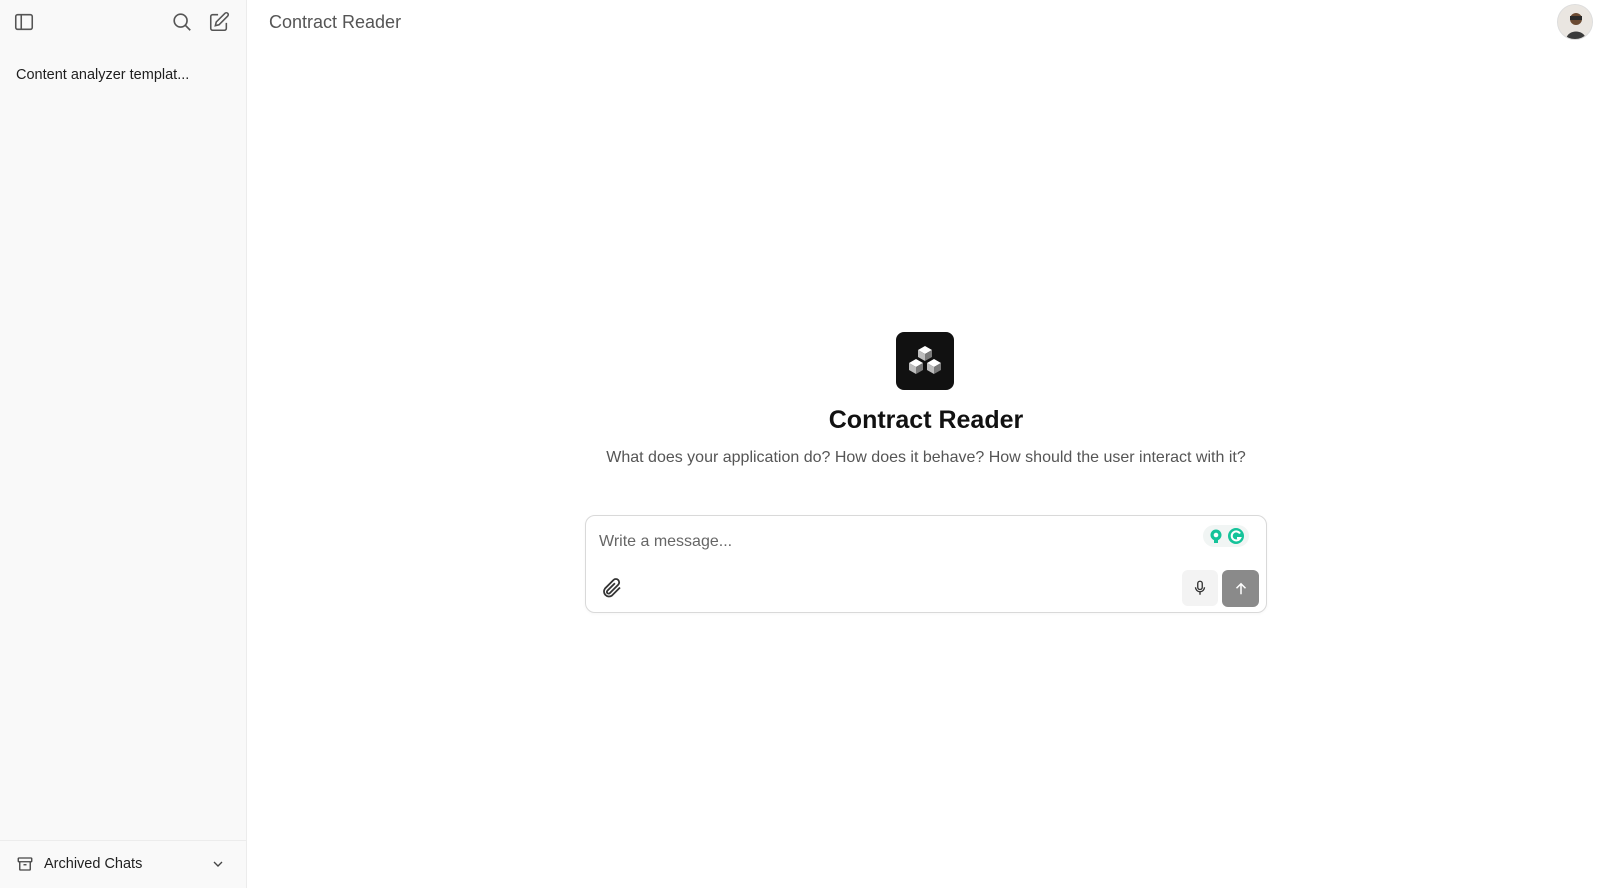 The width and height of the screenshot is (1600, 888). What do you see at coordinates (25, 864) in the screenshot?
I see `archive-icon` at bounding box center [25, 864].